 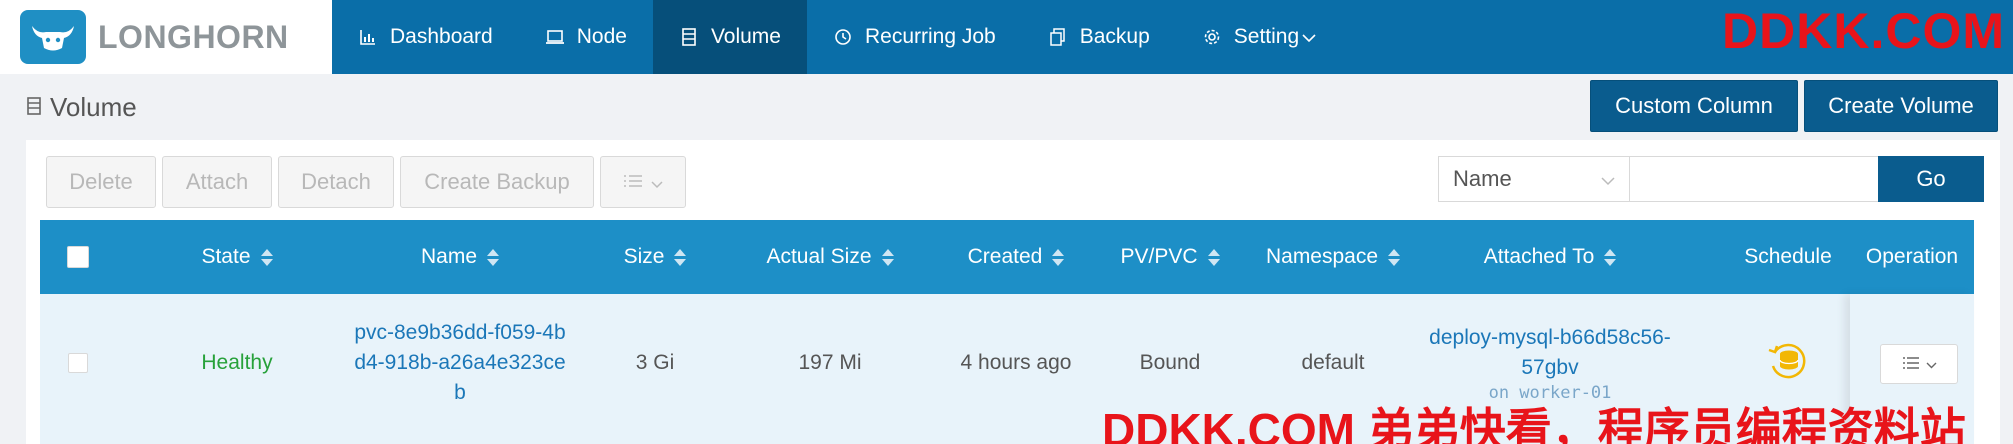 I want to click on go-button: Go, so click(x=1931, y=179).